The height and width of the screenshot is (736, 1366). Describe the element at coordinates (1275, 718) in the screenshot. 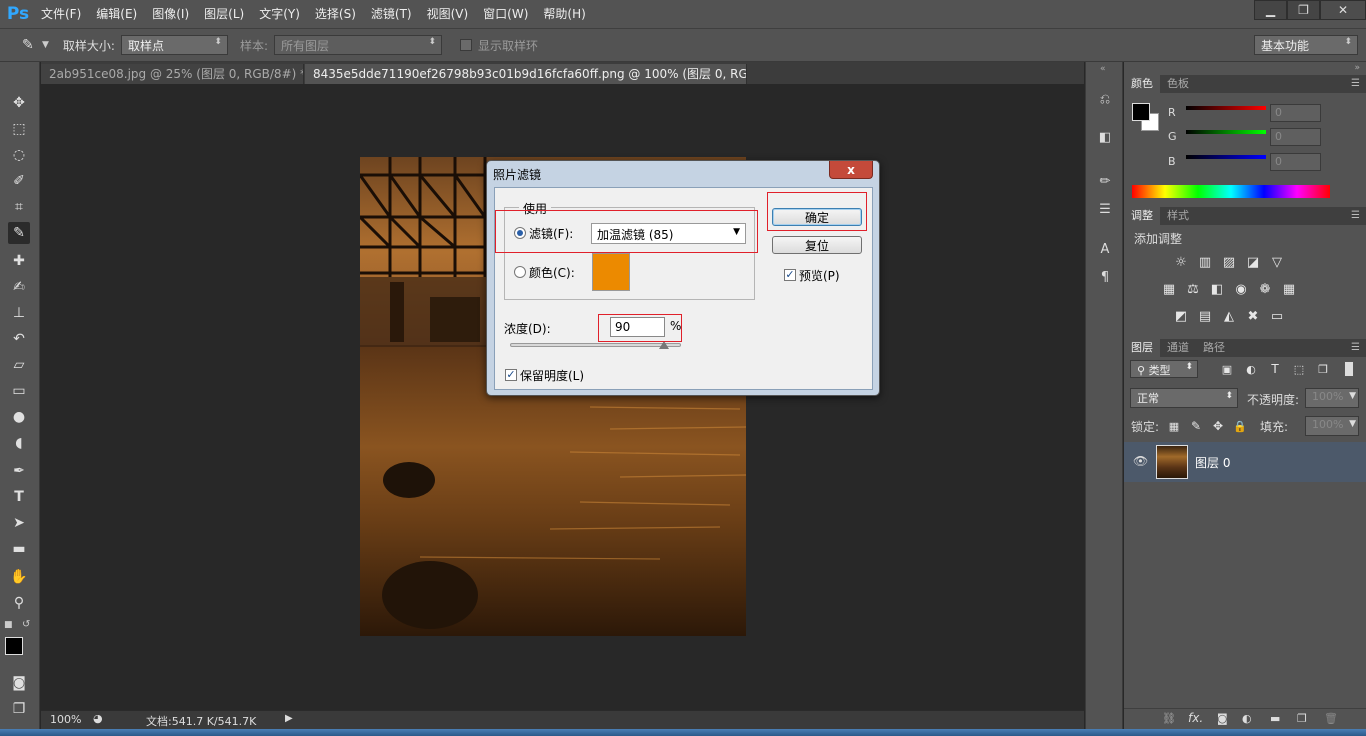

I see `new-group-icon: ▬` at that location.